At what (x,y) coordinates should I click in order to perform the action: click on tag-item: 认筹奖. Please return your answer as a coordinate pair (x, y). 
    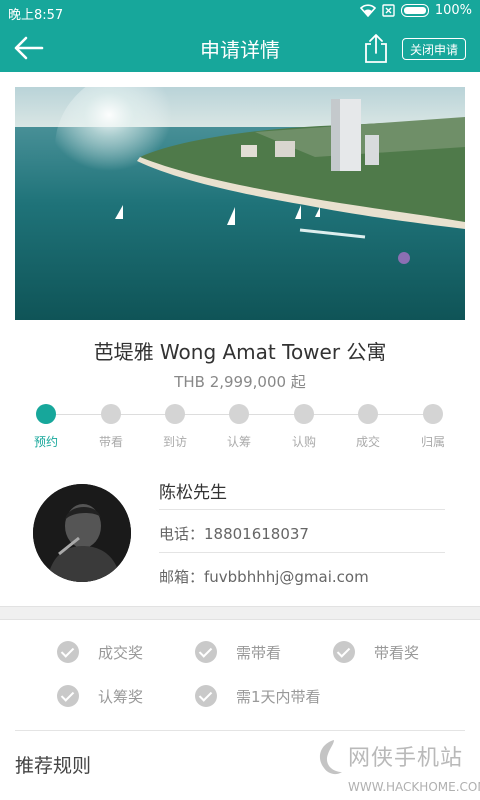
    Looking at the image, I should click on (100, 696).